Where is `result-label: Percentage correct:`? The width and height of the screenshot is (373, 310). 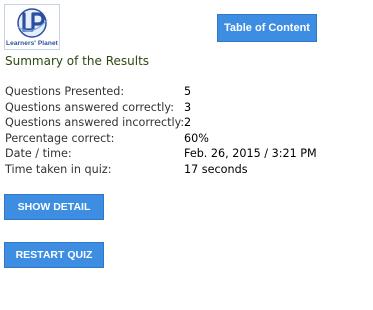
result-label: Percentage correct: is located at coordinates (60, 138).